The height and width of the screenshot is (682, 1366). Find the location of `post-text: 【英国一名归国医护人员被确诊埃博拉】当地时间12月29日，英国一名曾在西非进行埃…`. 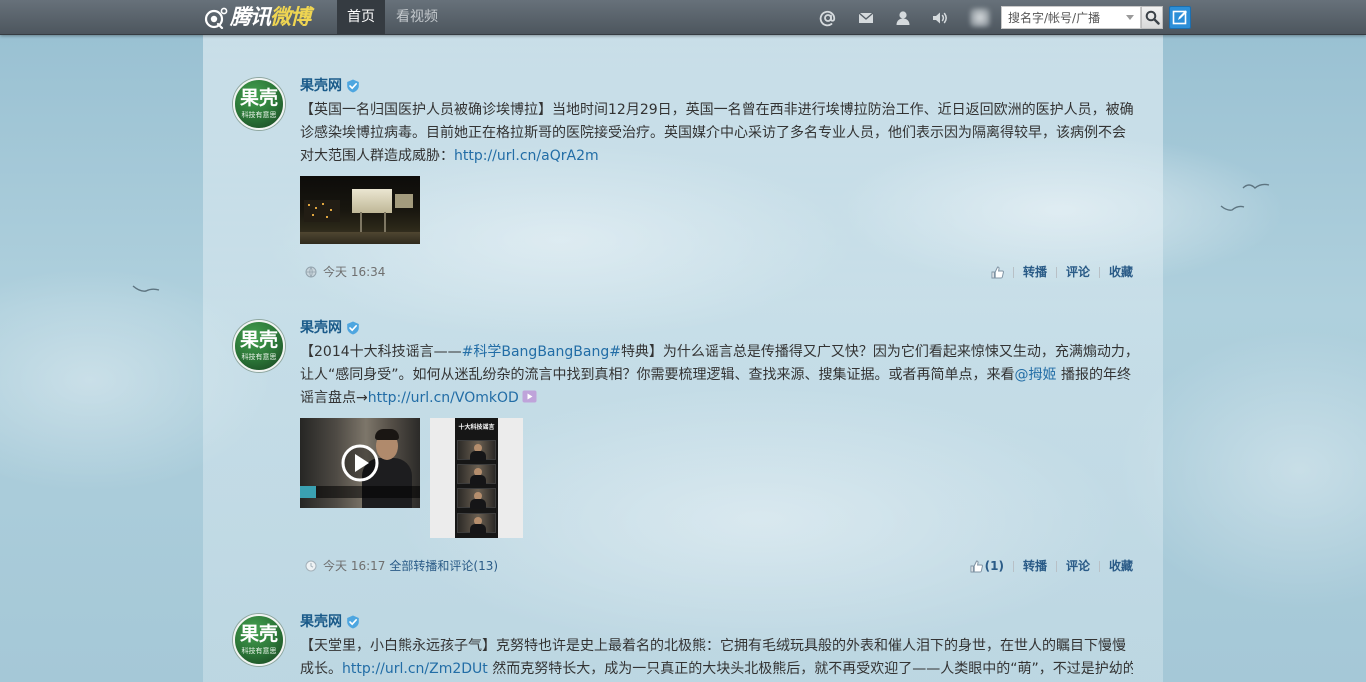

post-text: 【英国一名归国医护人员被确诊埃博拉】当地时间12月29日，英国一名曾在西非进行埃… is located at coordinates (716, 133).